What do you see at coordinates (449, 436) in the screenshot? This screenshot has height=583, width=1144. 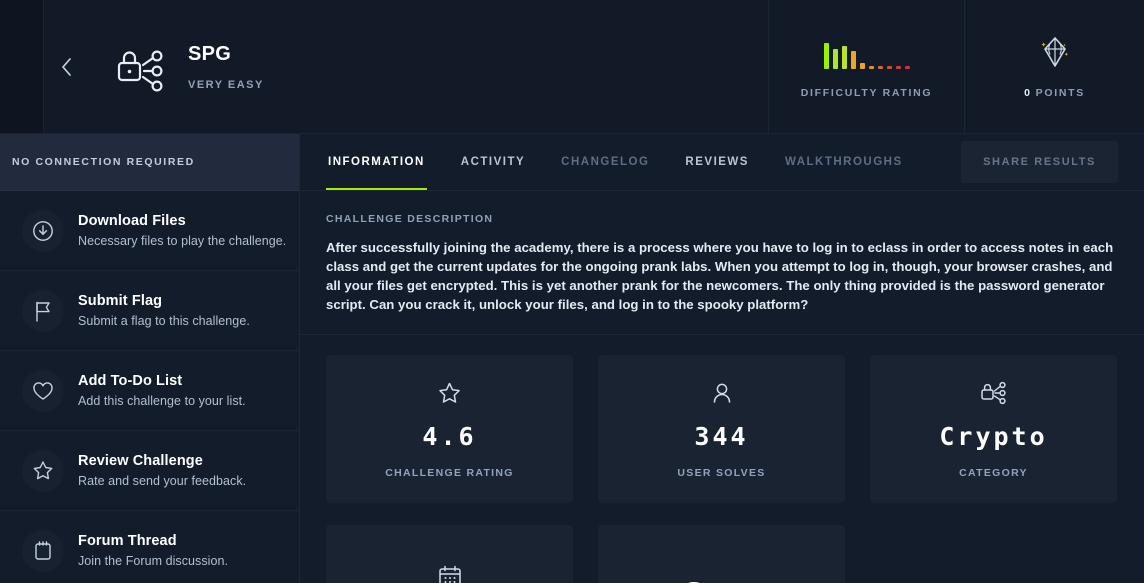 I see `challenge-rating-value: 4.6` at bounding box center [449, 436].